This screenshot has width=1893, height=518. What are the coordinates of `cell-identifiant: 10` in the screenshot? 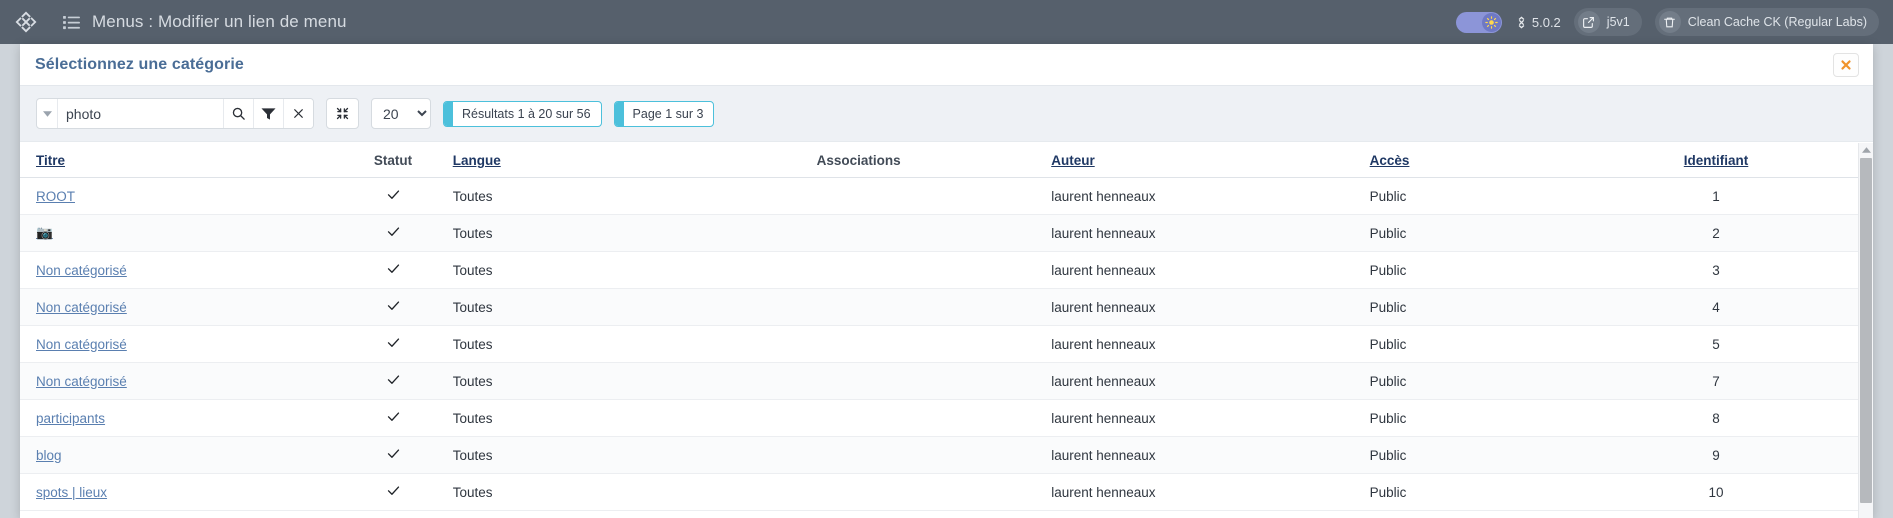 It's located at (1726, 492).